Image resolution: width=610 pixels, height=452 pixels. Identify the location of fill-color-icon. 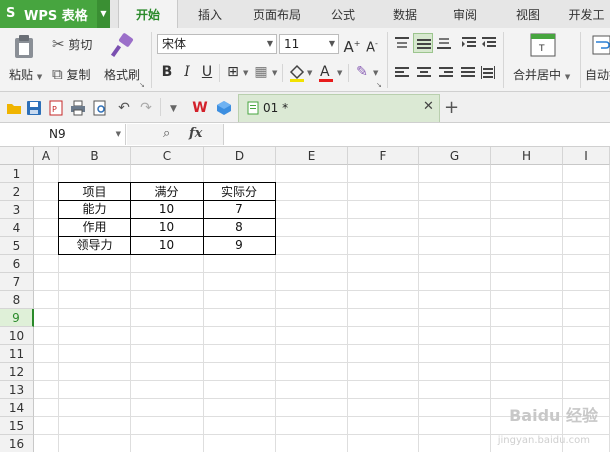
(297, 73).